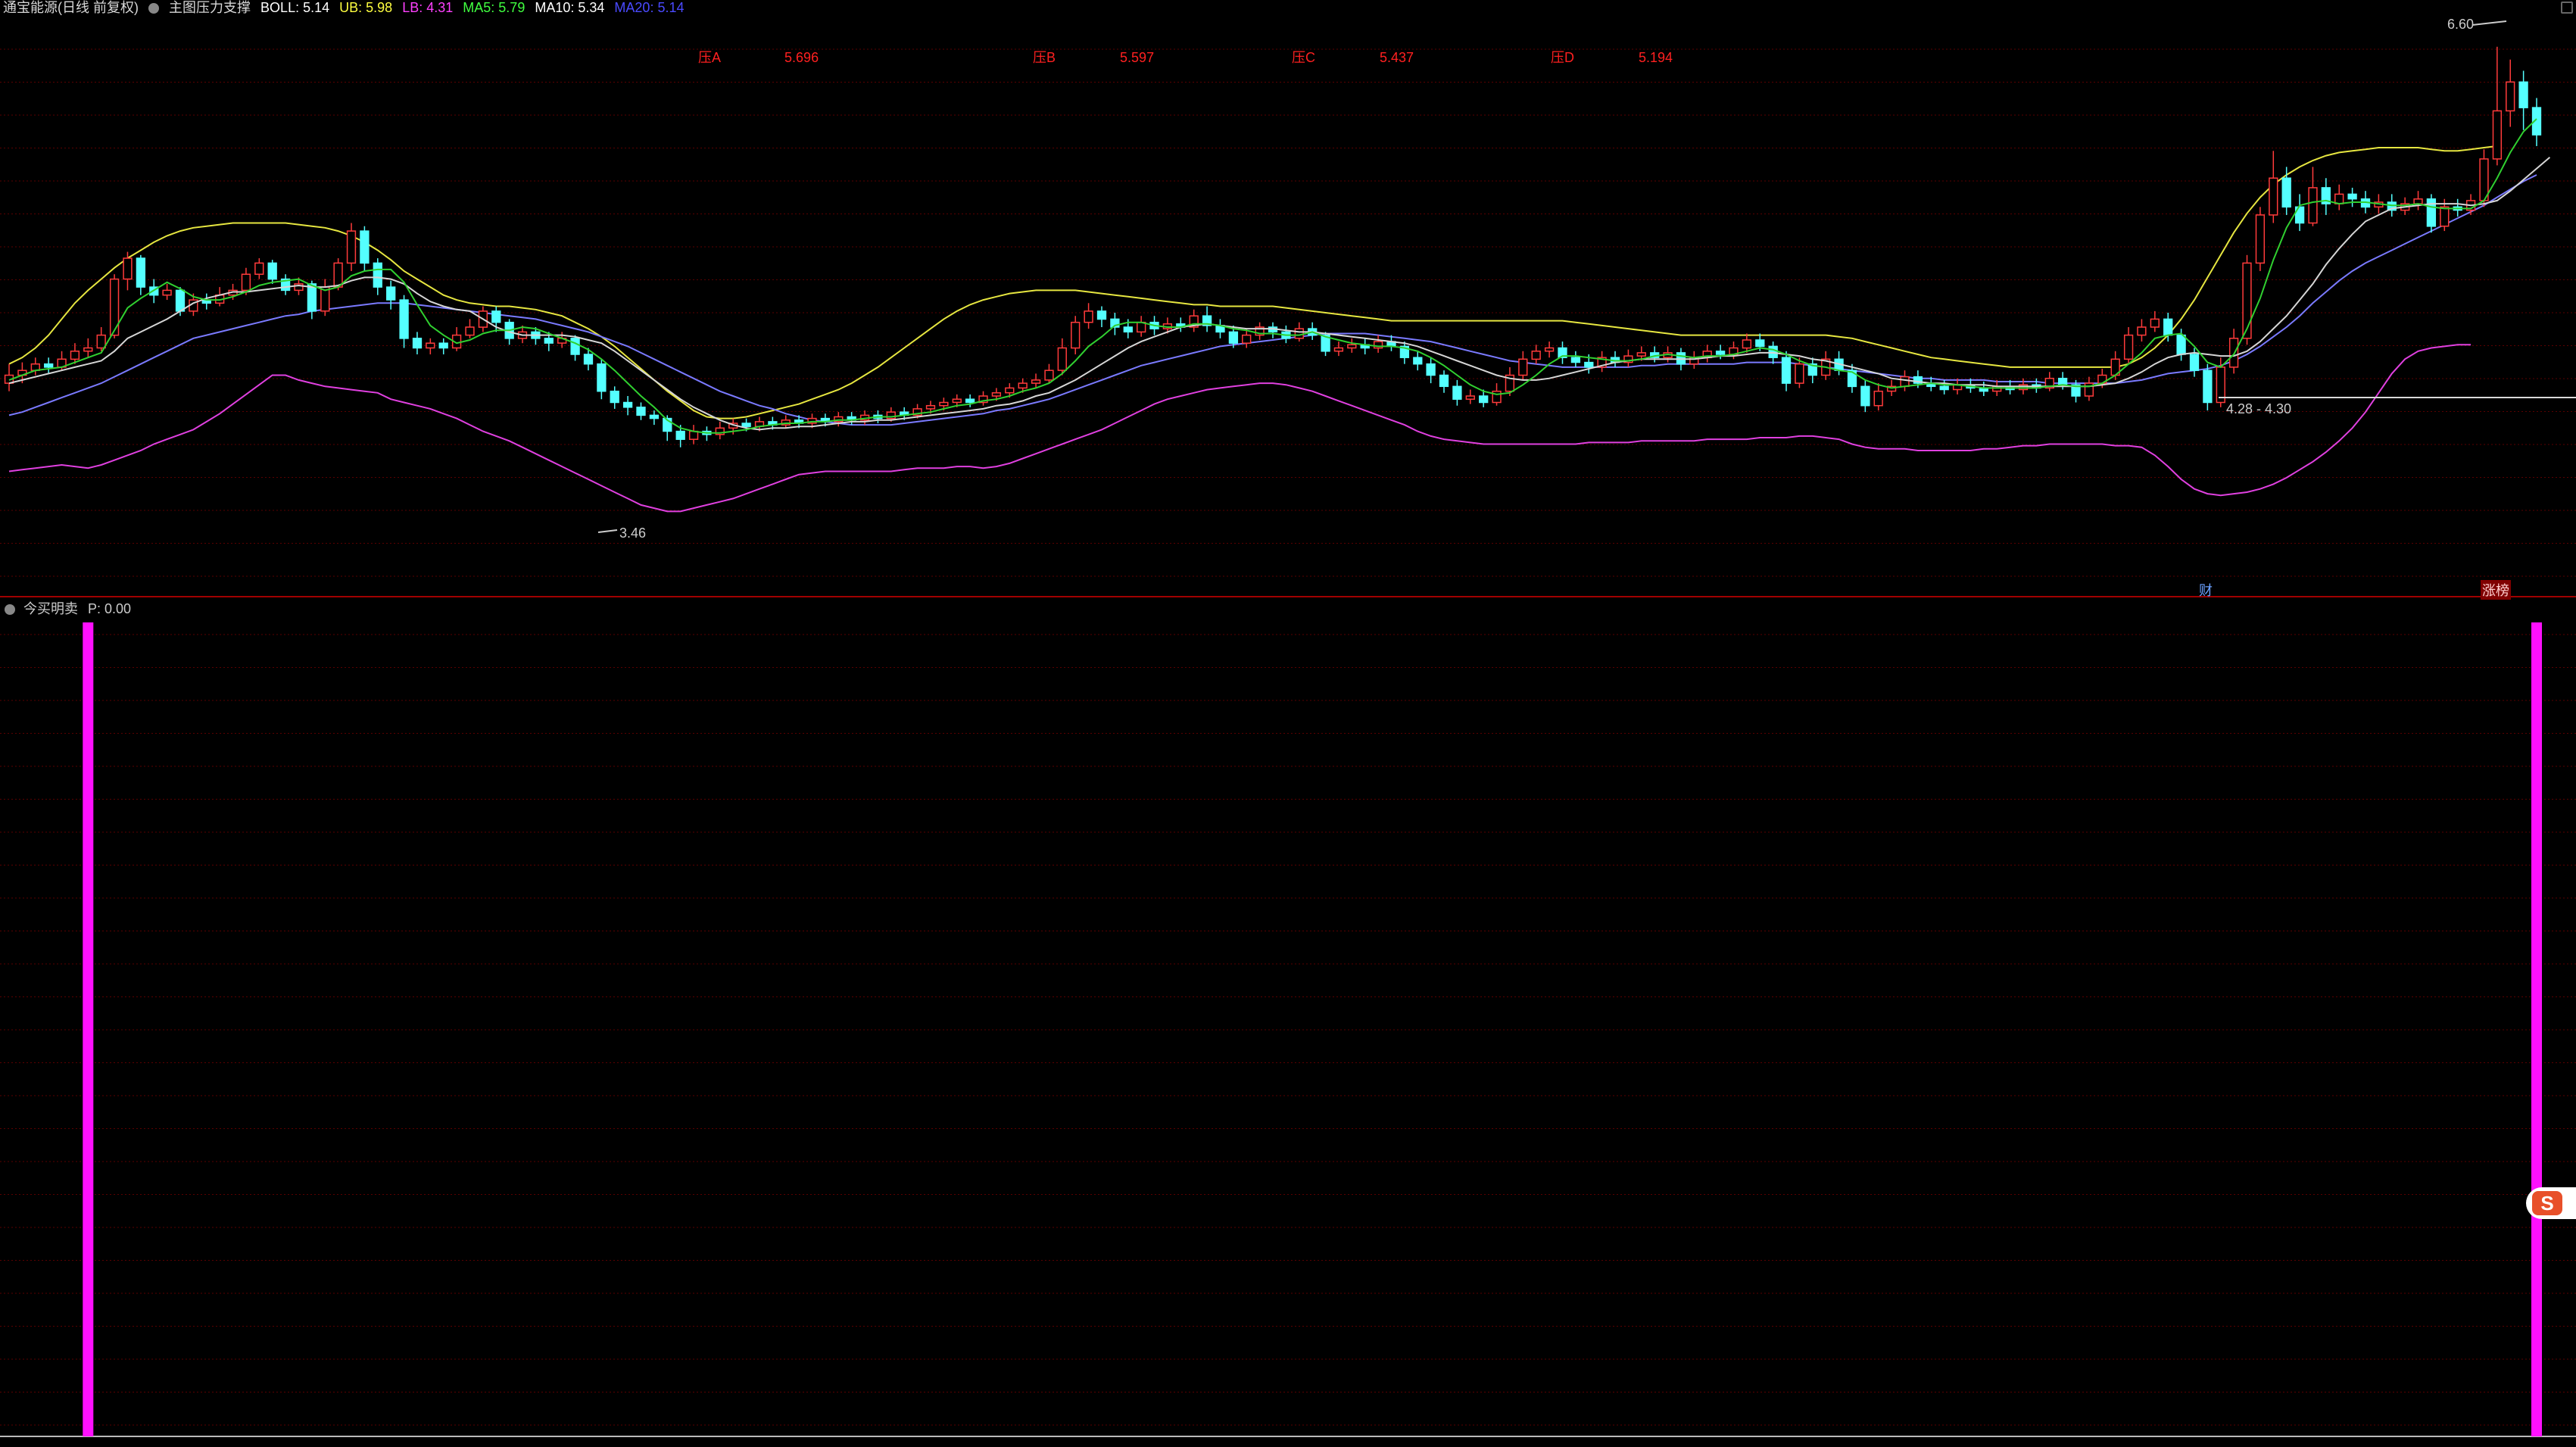 Image resolution: width=2576 pixels, height=1447 pixels. Describe the element at coordinates (2567, 8) in the screenshot. I see `maximize-icon` at that location.